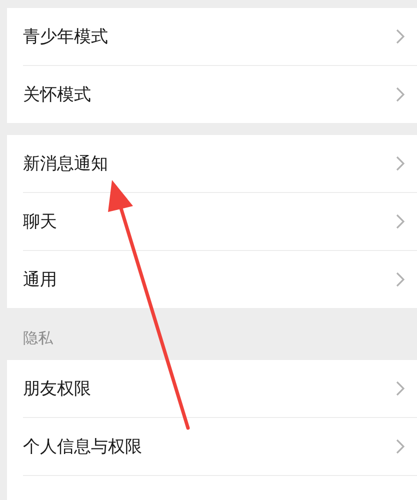  I want to click on row-label: 新消息通知, so click(65, 163).